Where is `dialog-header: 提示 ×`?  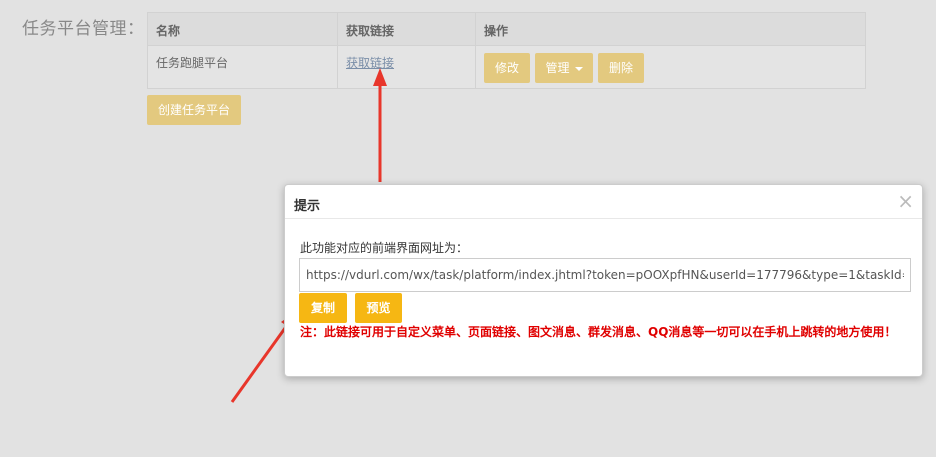 dialog-header: 提示 × is located at coordinates (603, 202).